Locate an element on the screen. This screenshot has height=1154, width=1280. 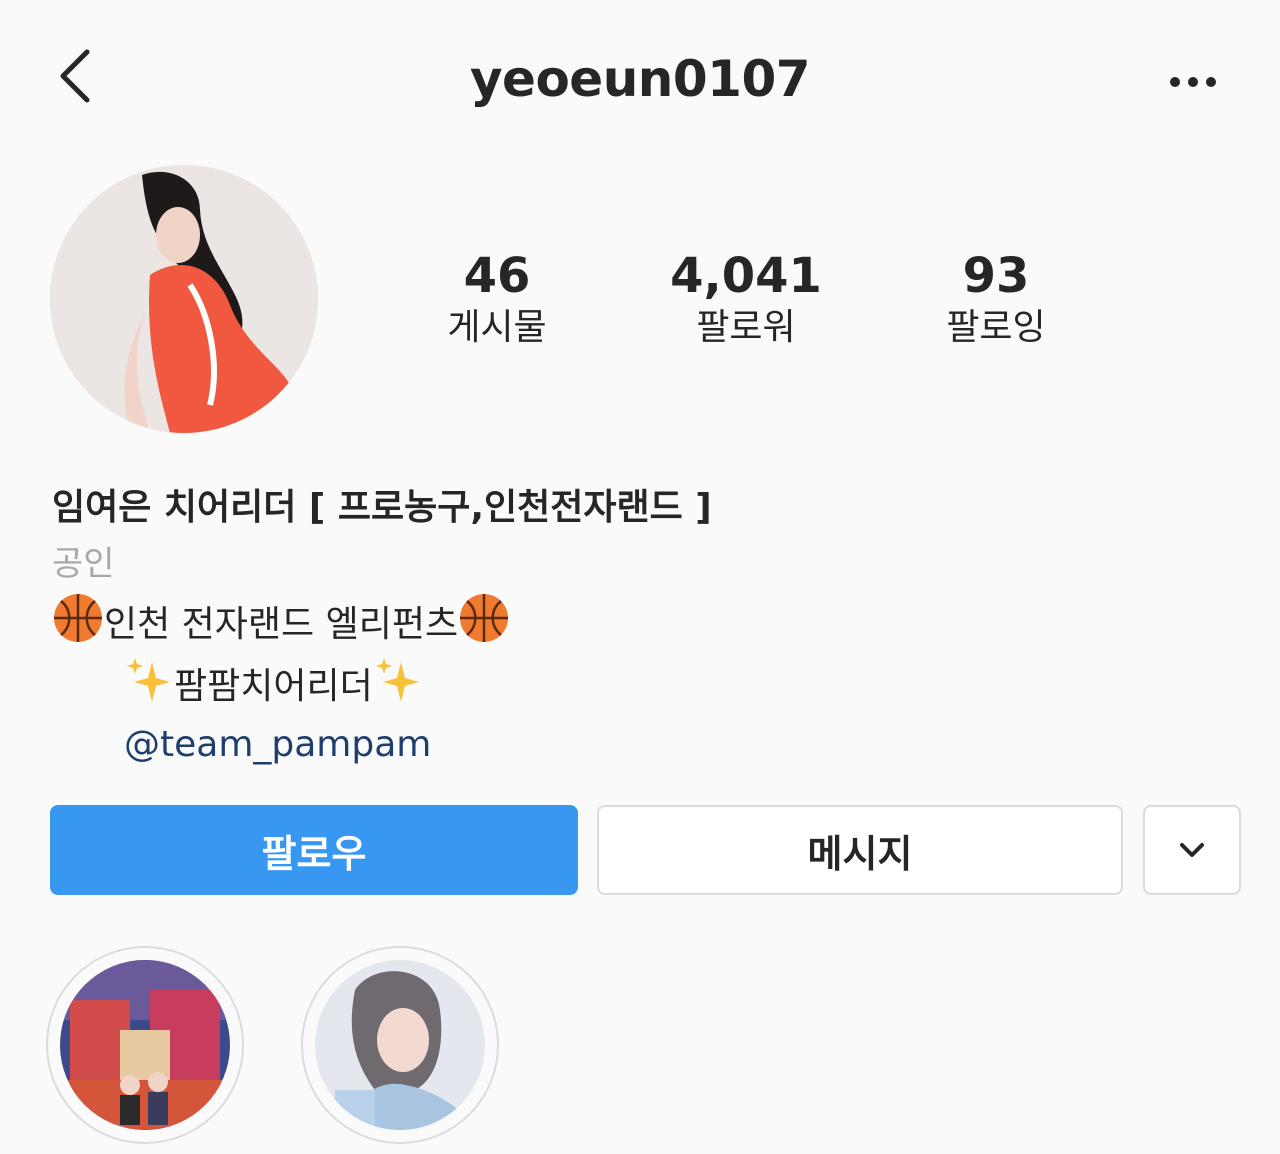
bio-display-name: 임여은 치어리더 [ 프로농구,인천전자랜드 ] is located at coordinates (382, 507).